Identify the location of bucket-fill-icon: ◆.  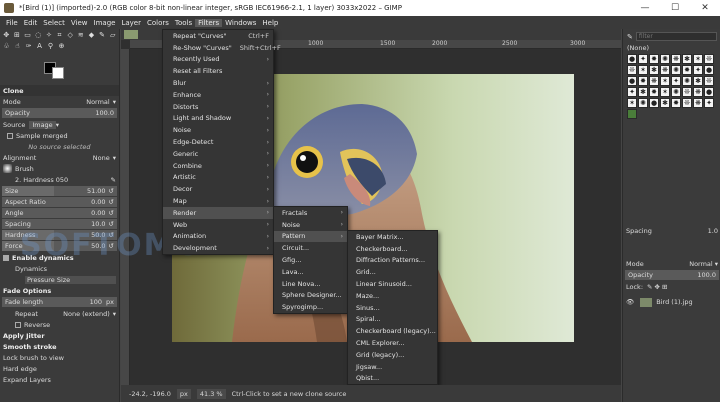
(91, 35).